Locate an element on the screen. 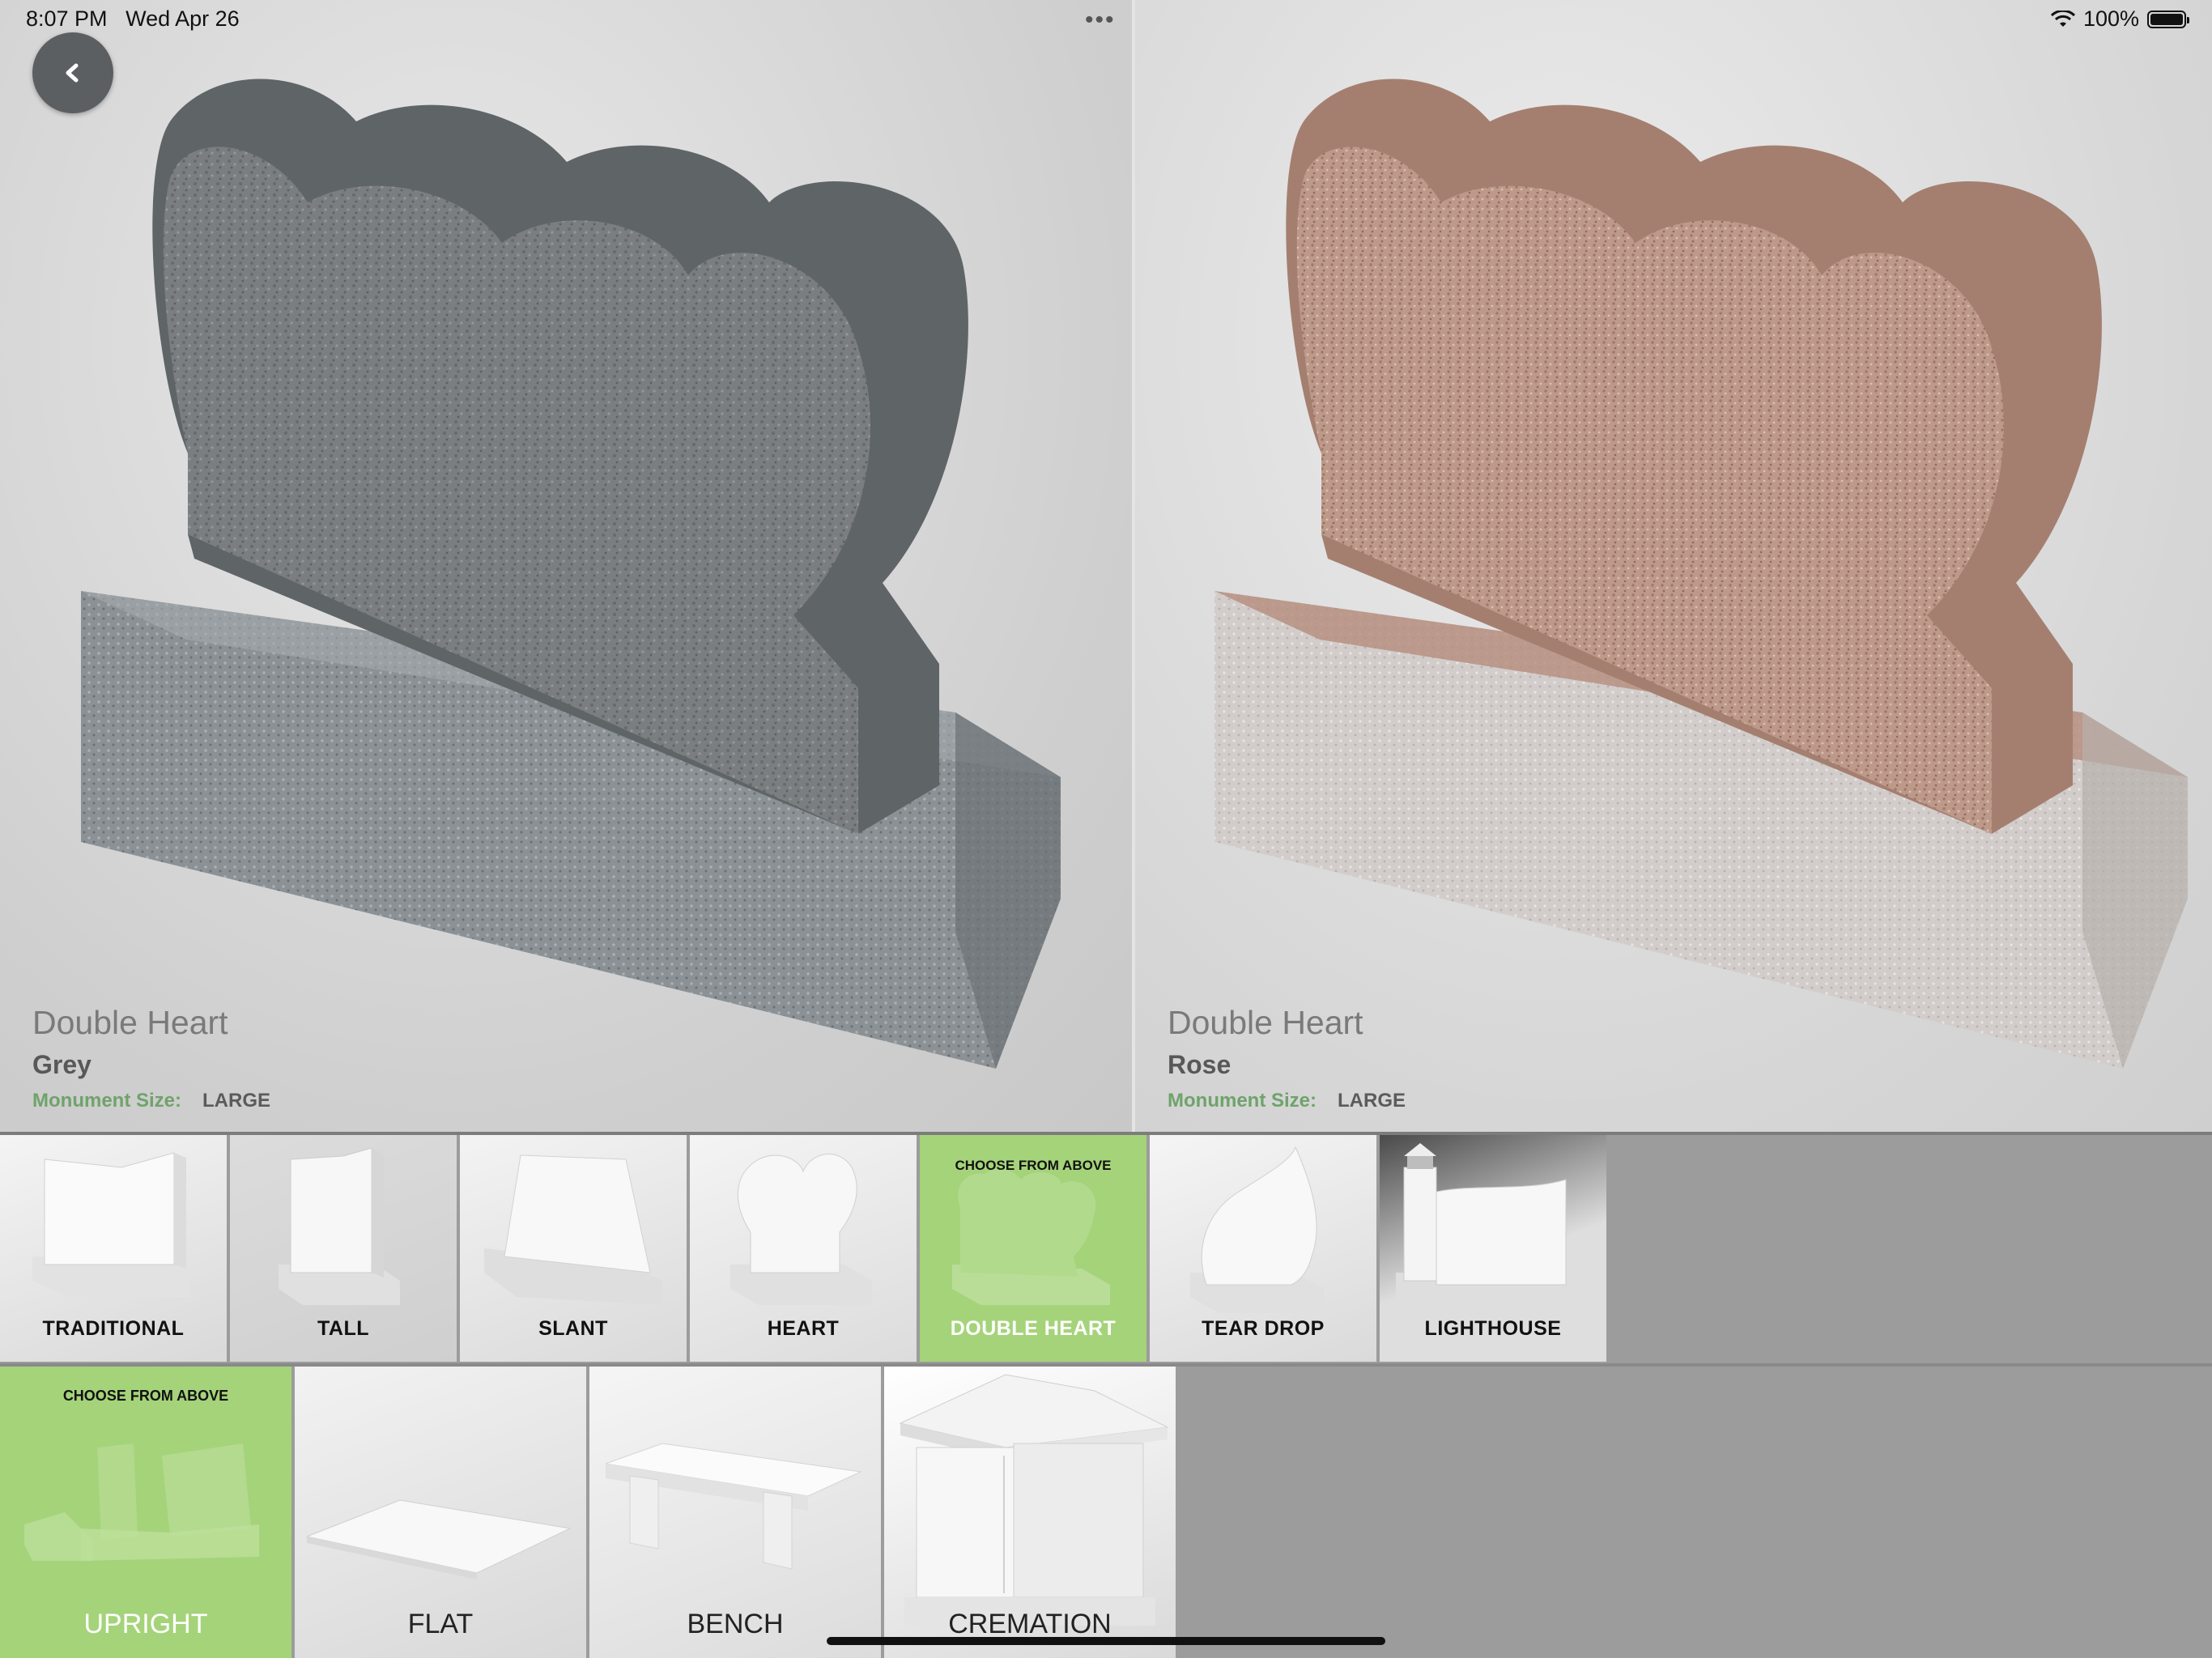 This screenshot has width=2212, height=1658. monument-info-right: Double Heart Rose Monument Size: LARGE is located at coordinates (1287, 1058).